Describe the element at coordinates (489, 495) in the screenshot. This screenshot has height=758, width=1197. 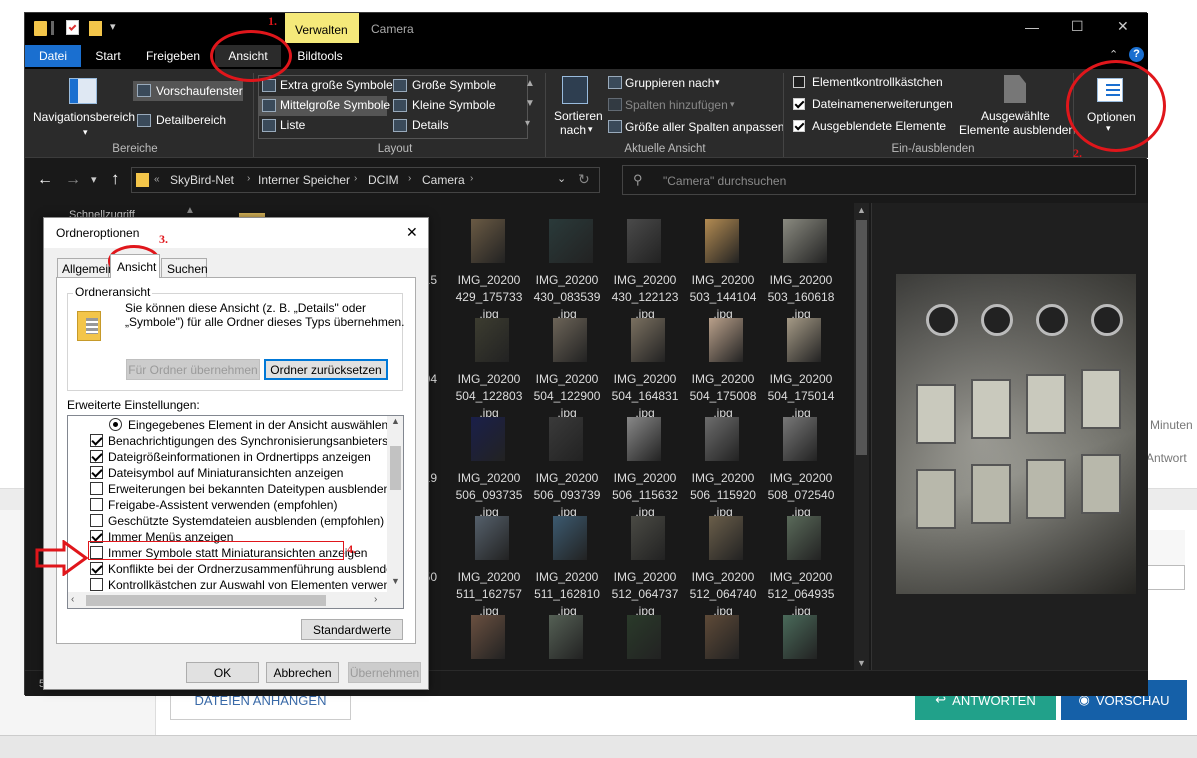
I see `file-name: IMG_20200 506_093735 .jpg` at that location.